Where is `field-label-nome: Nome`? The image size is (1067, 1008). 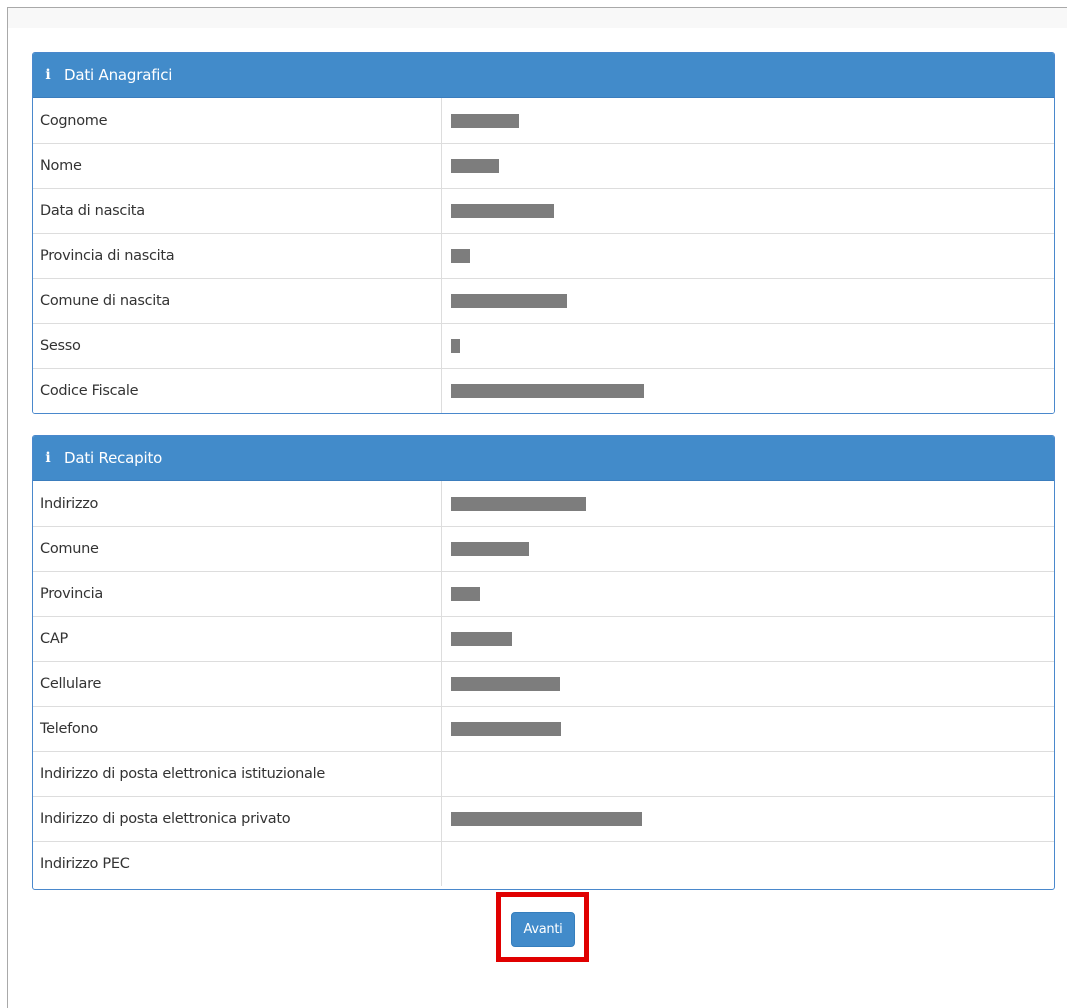 field-label-nome: Nome is located at coordinates (237, 166).